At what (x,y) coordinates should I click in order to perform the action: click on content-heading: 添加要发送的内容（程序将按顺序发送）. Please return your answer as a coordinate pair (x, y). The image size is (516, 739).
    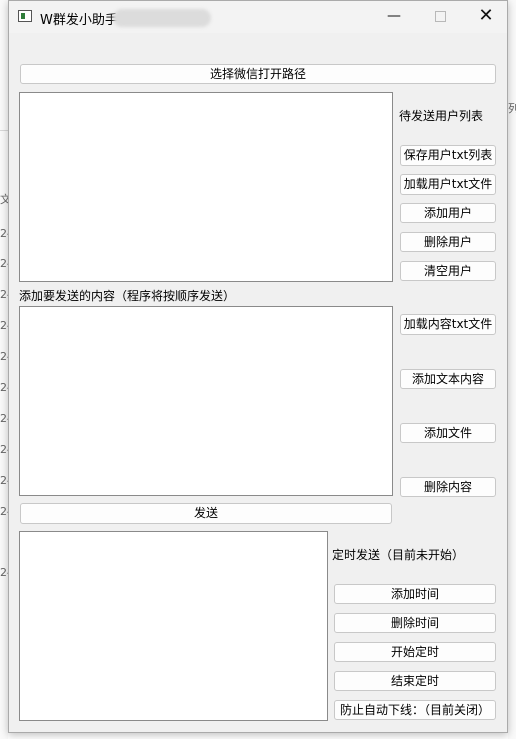
    Looking at the image, I should click on (127, 296).